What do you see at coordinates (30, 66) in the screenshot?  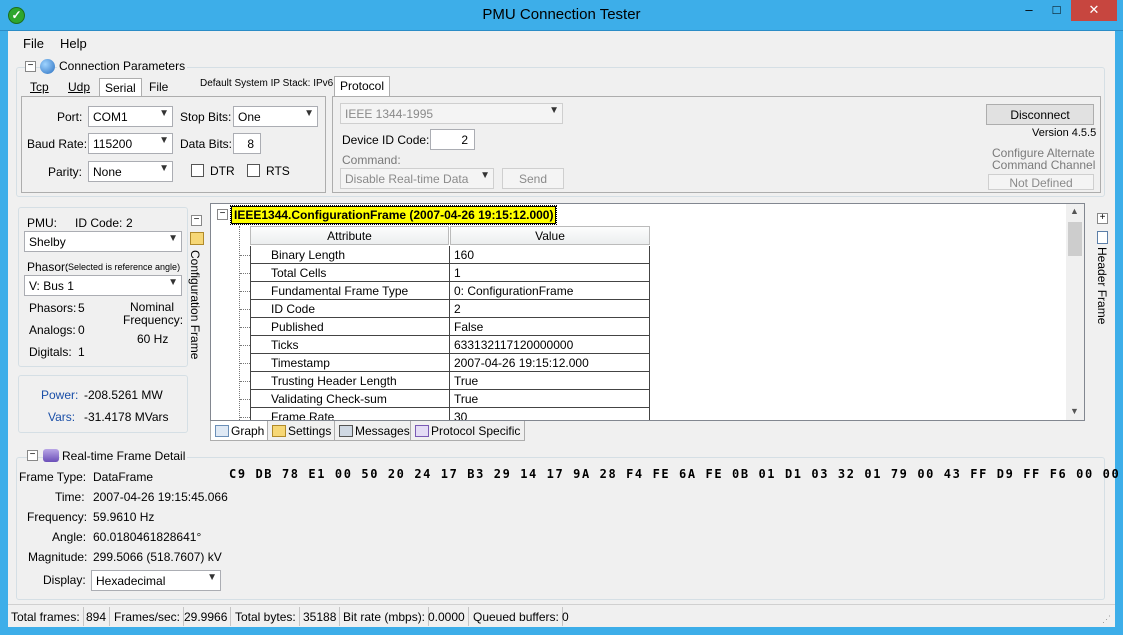 I see `collapse-connection-button: −` at bounding box center [30, 66].